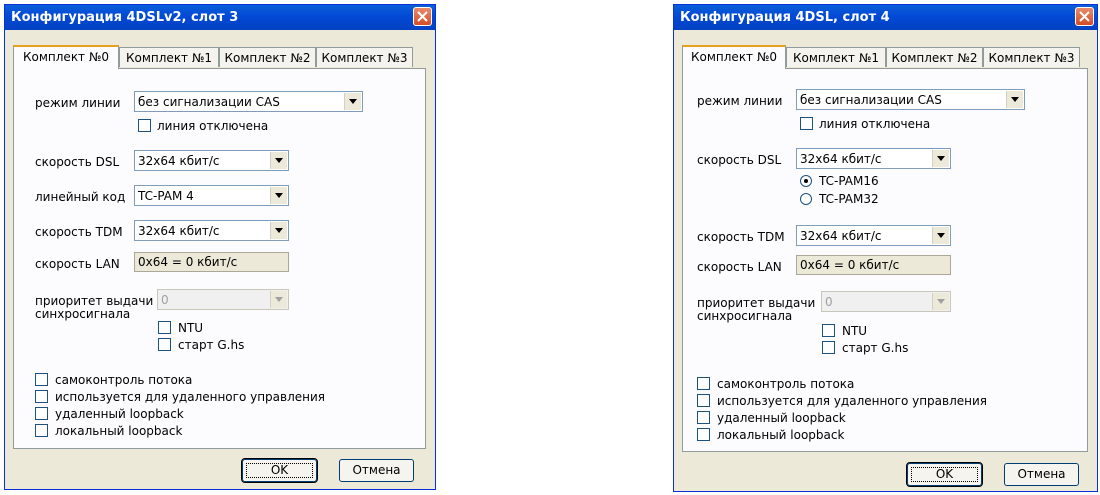 This screenshot has height=495, width=1100. I want to click on dialog-title: Конфигурация 4DSLv2, слот 3, so click(220, 17).